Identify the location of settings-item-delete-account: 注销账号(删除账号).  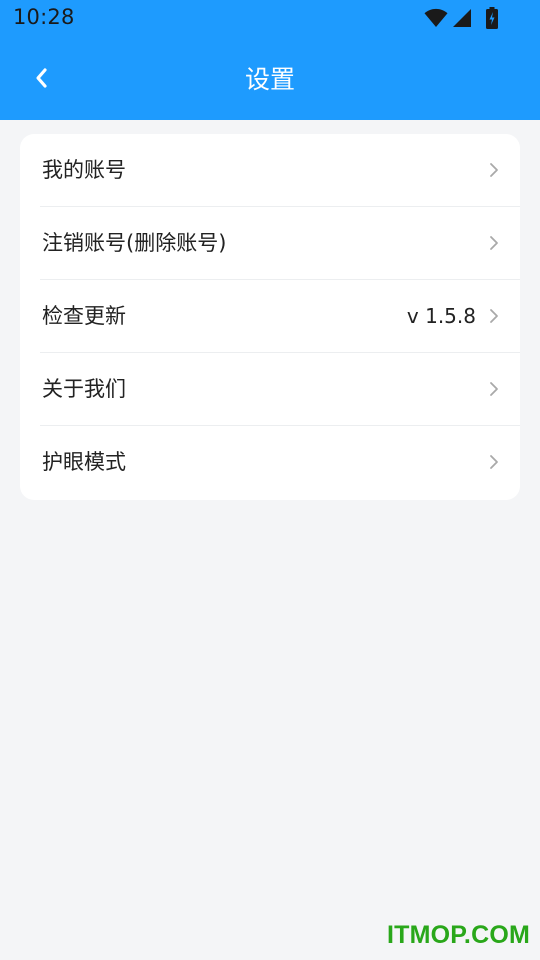
(270, 243).